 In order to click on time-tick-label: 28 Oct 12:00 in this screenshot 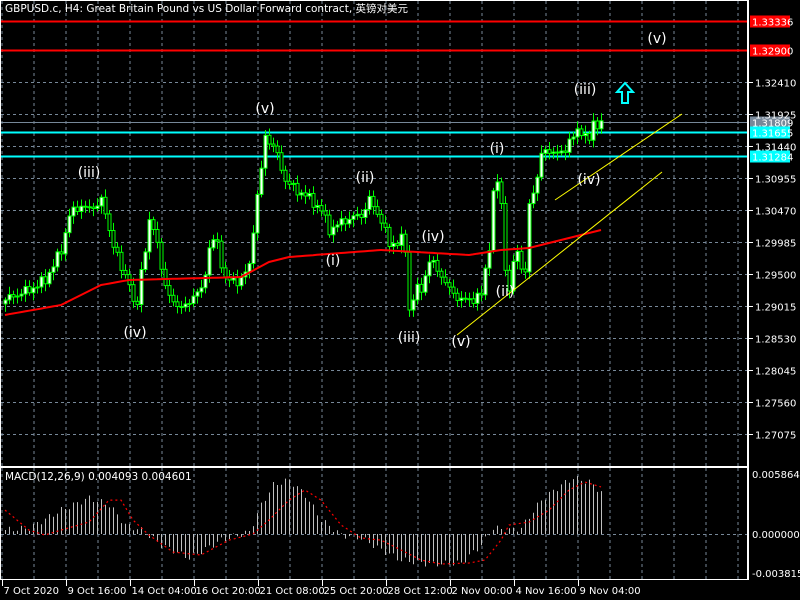, I will do `click(420, 591)`.